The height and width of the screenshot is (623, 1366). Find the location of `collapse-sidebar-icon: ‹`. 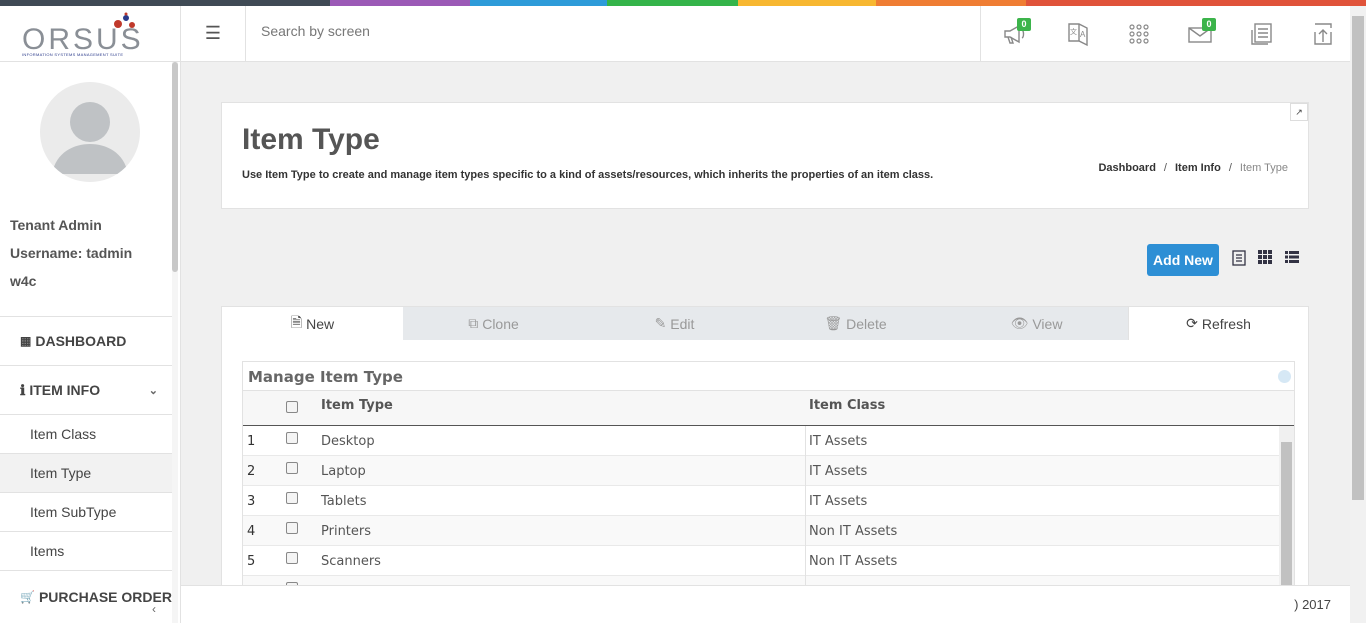

collapse-sidebar-icon: ‹ is located at coordinates (154, 609).